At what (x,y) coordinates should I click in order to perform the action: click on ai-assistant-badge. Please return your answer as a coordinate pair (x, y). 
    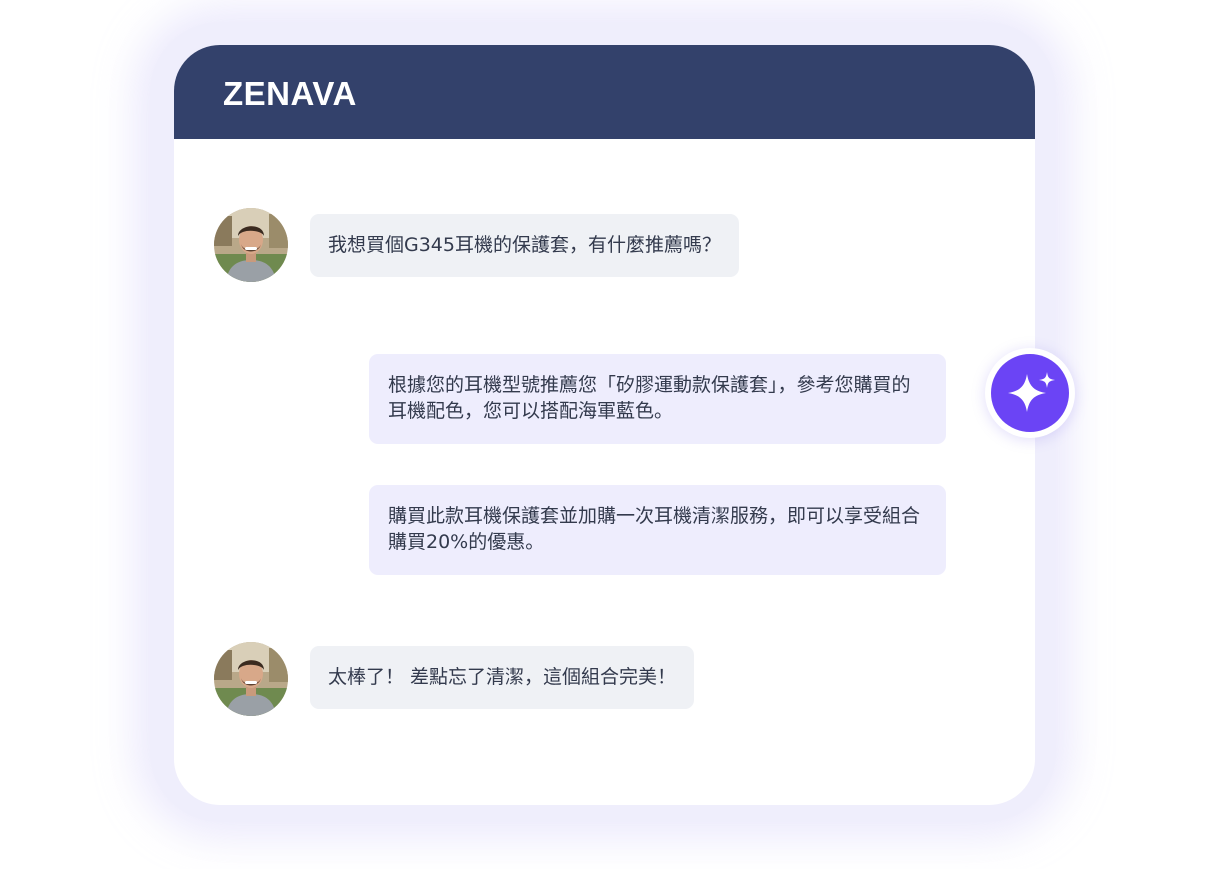
    Looking at the image, I should click on (1030, 393).